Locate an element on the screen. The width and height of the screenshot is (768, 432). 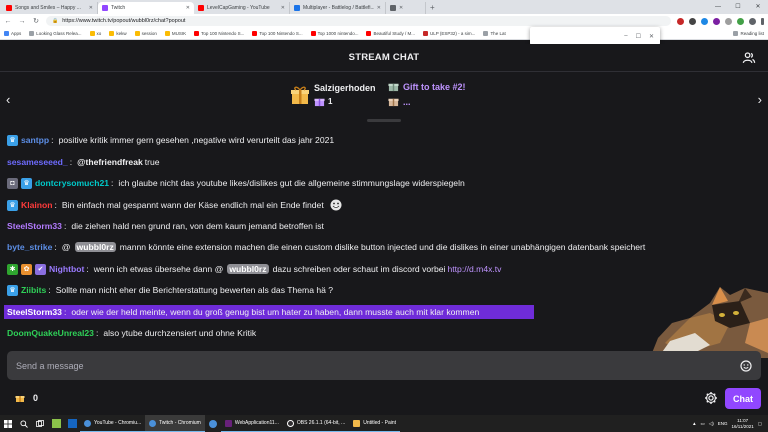
notifications-icon: ▢ is located at coordinates (760, 424).